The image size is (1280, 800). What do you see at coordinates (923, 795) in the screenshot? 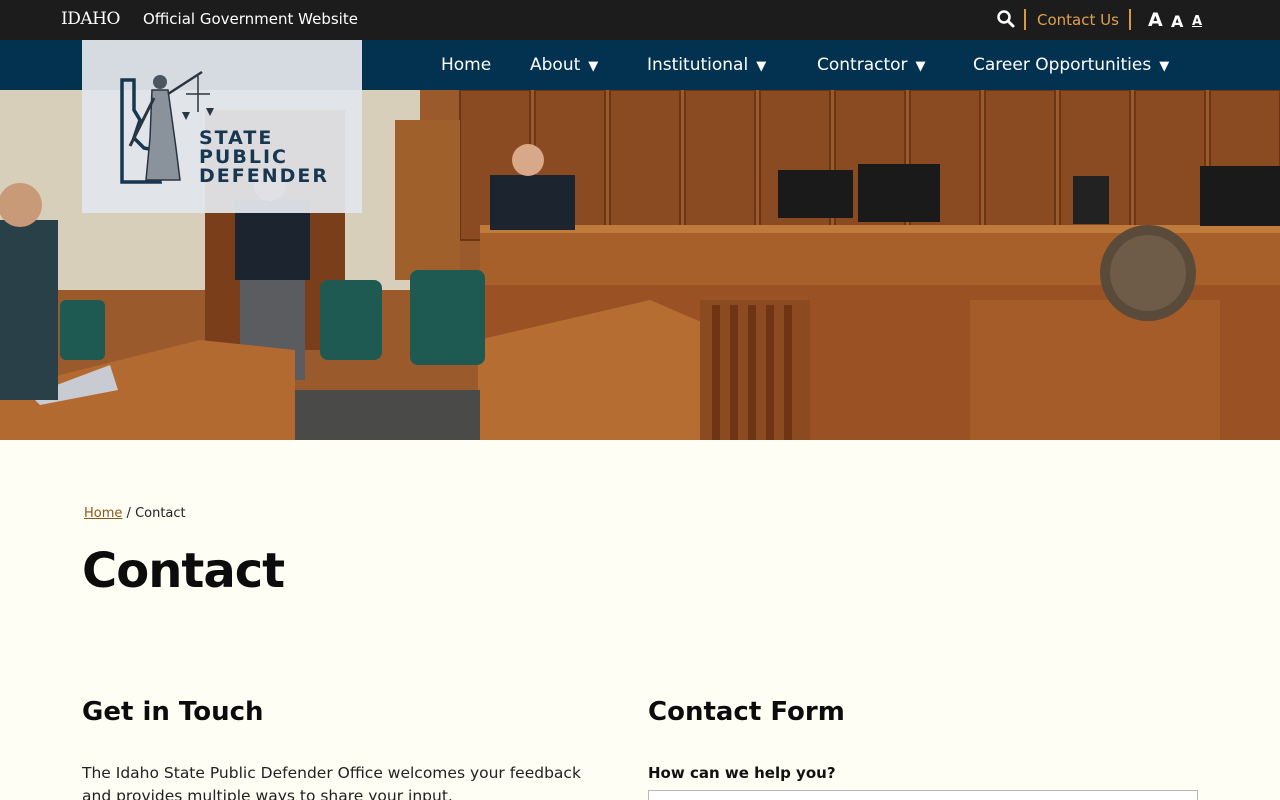
I see `help-question-input` at bounding box center [923, 795].